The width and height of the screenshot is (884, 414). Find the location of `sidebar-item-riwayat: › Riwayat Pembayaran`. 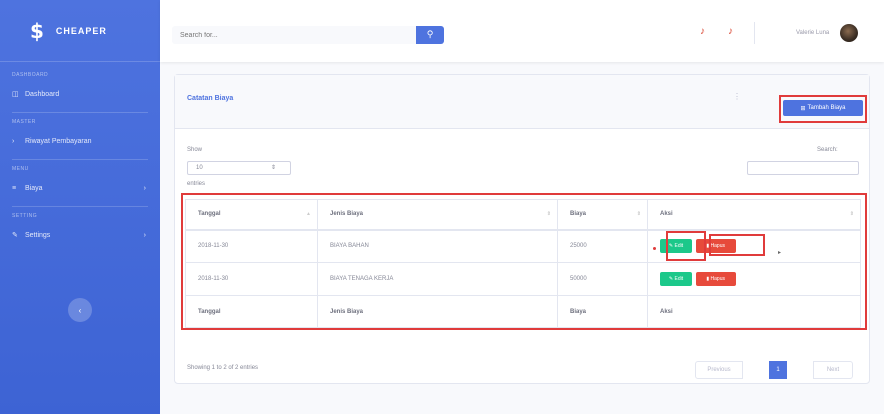

sidebar-item-riwayat: › Riwayat Pembayaran is located at coordinates (80, 141).